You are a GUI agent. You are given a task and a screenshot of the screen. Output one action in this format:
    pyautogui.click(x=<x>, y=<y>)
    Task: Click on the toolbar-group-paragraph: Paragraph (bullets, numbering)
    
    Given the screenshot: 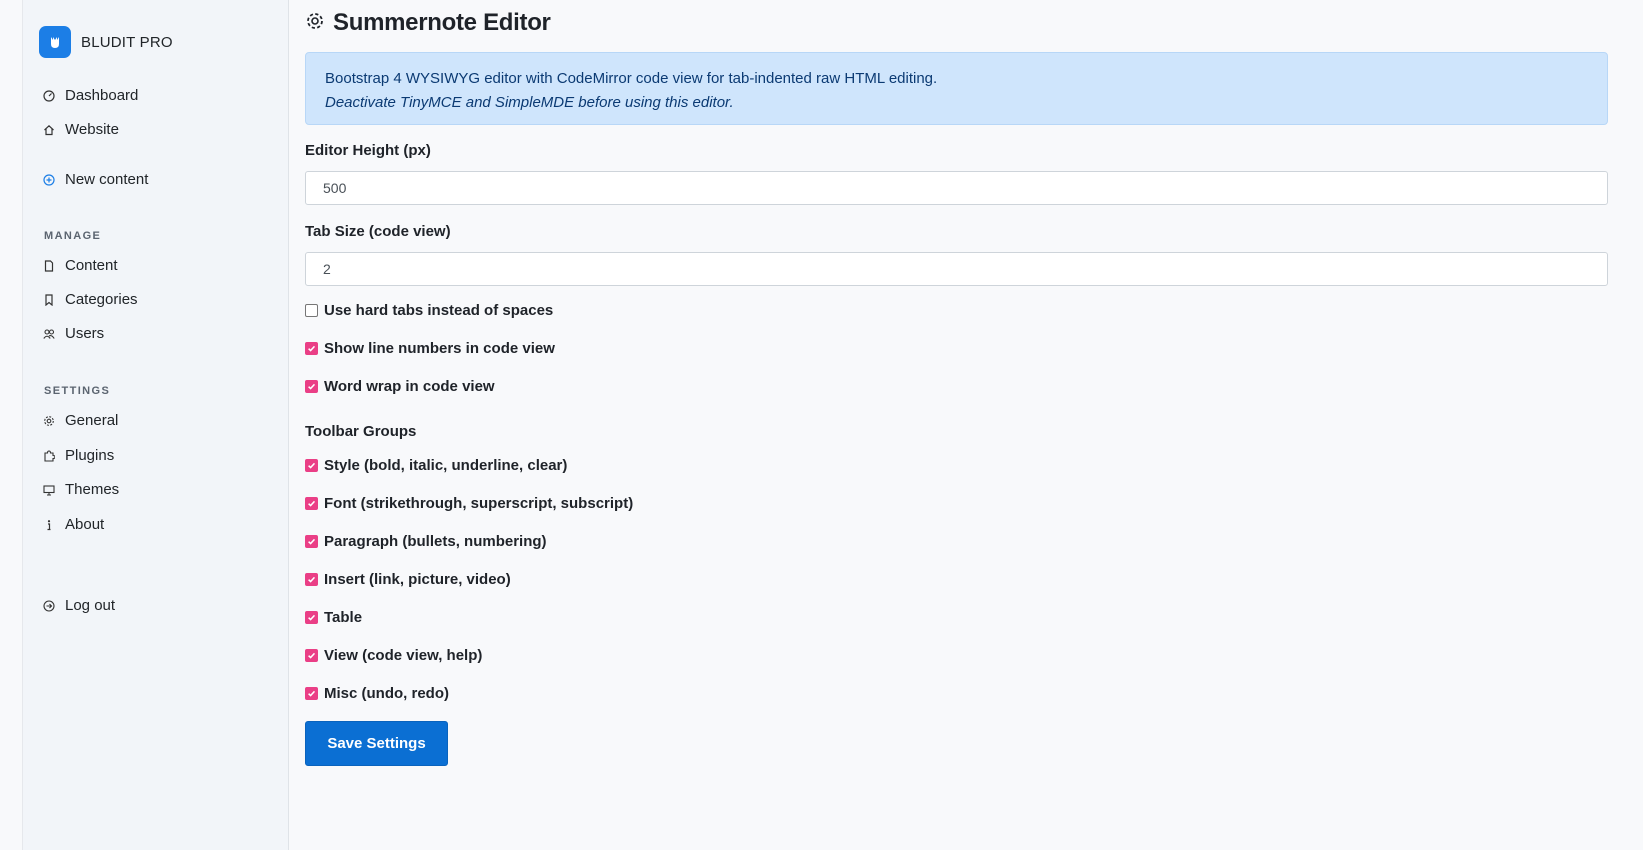 What is the action you would take?
    pyautogui.click(x=426, y=541)
    